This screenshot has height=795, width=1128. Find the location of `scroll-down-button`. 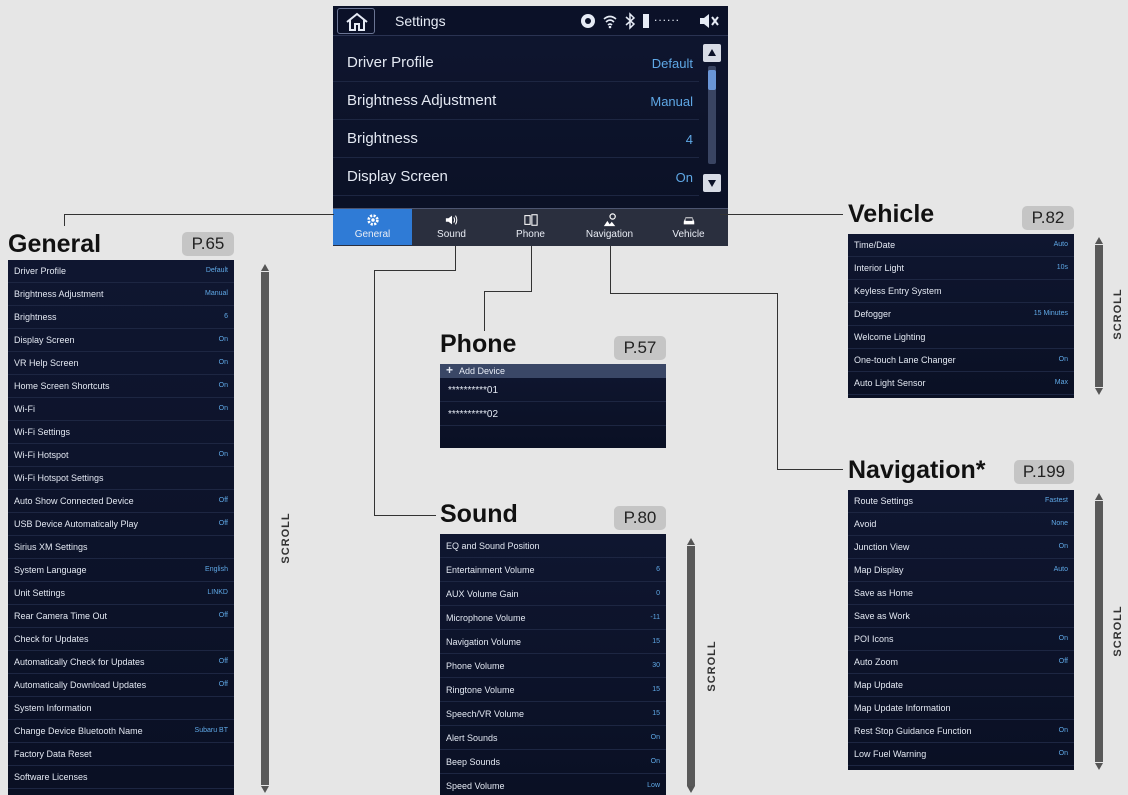

scroll-down-button is located at coordinates (712, 183).